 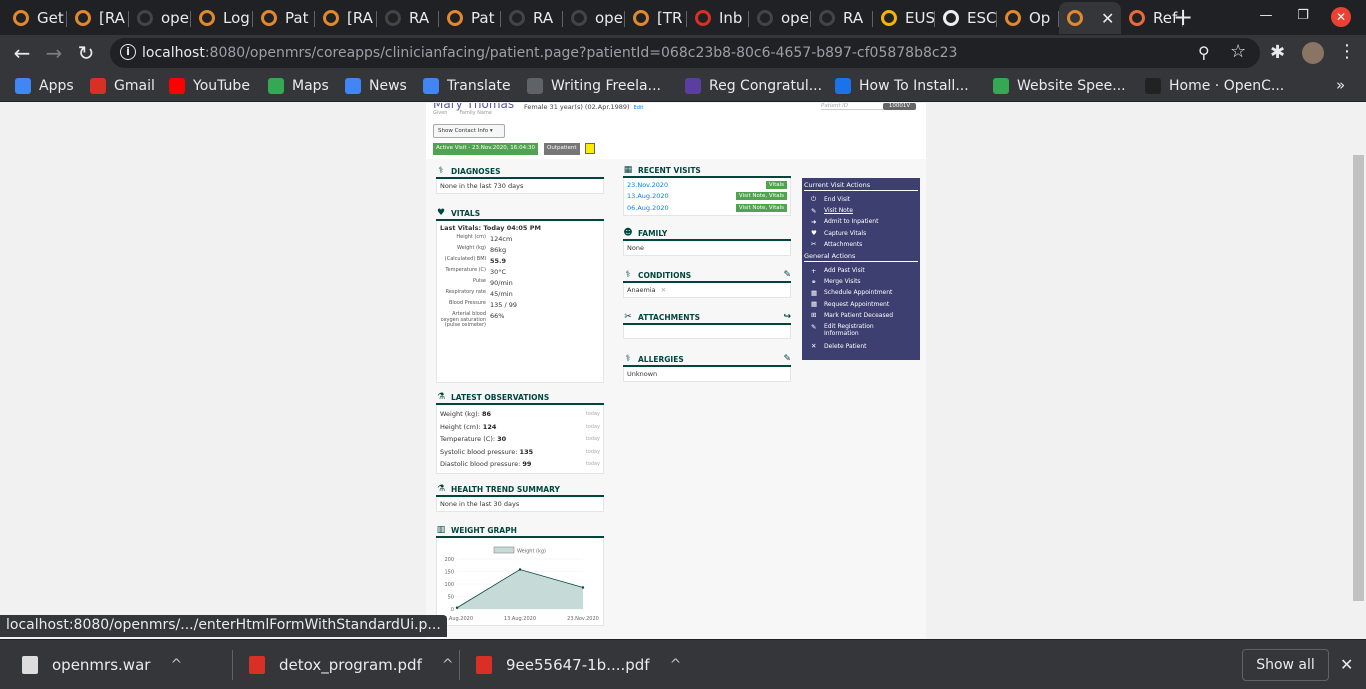 What do you see at coordinates (656, 18) in the screenshot?
I see `browser-tab: [TR` at bounding box center [656, 18].